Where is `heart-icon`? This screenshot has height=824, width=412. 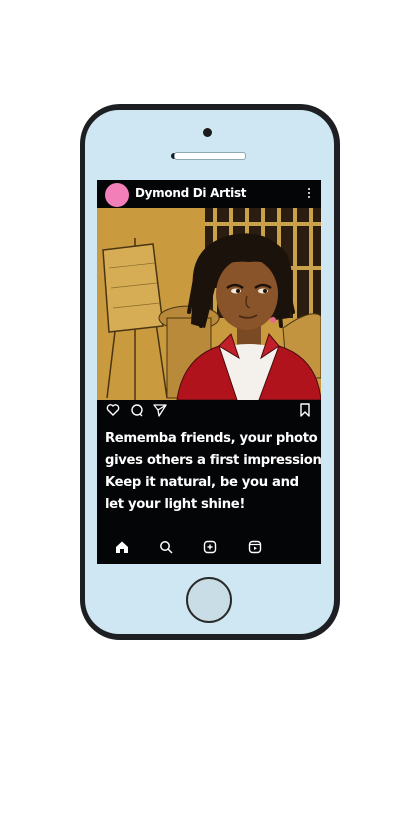
heart-icon is located at coordinates (113, 410).